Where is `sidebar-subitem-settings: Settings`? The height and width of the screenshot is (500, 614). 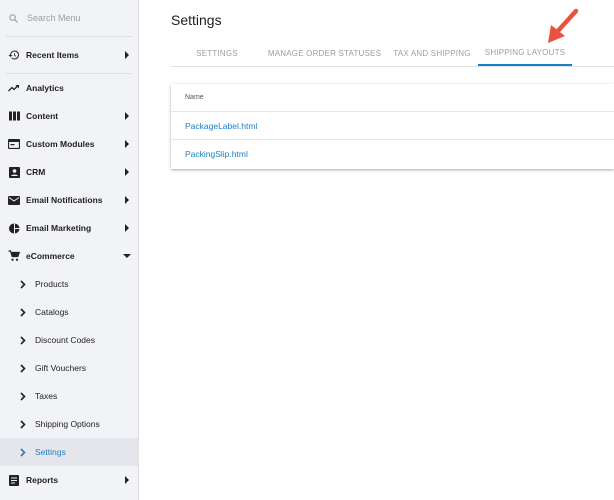 sidebar-subitem-settings: Settings is located at coordinates (69, 452).